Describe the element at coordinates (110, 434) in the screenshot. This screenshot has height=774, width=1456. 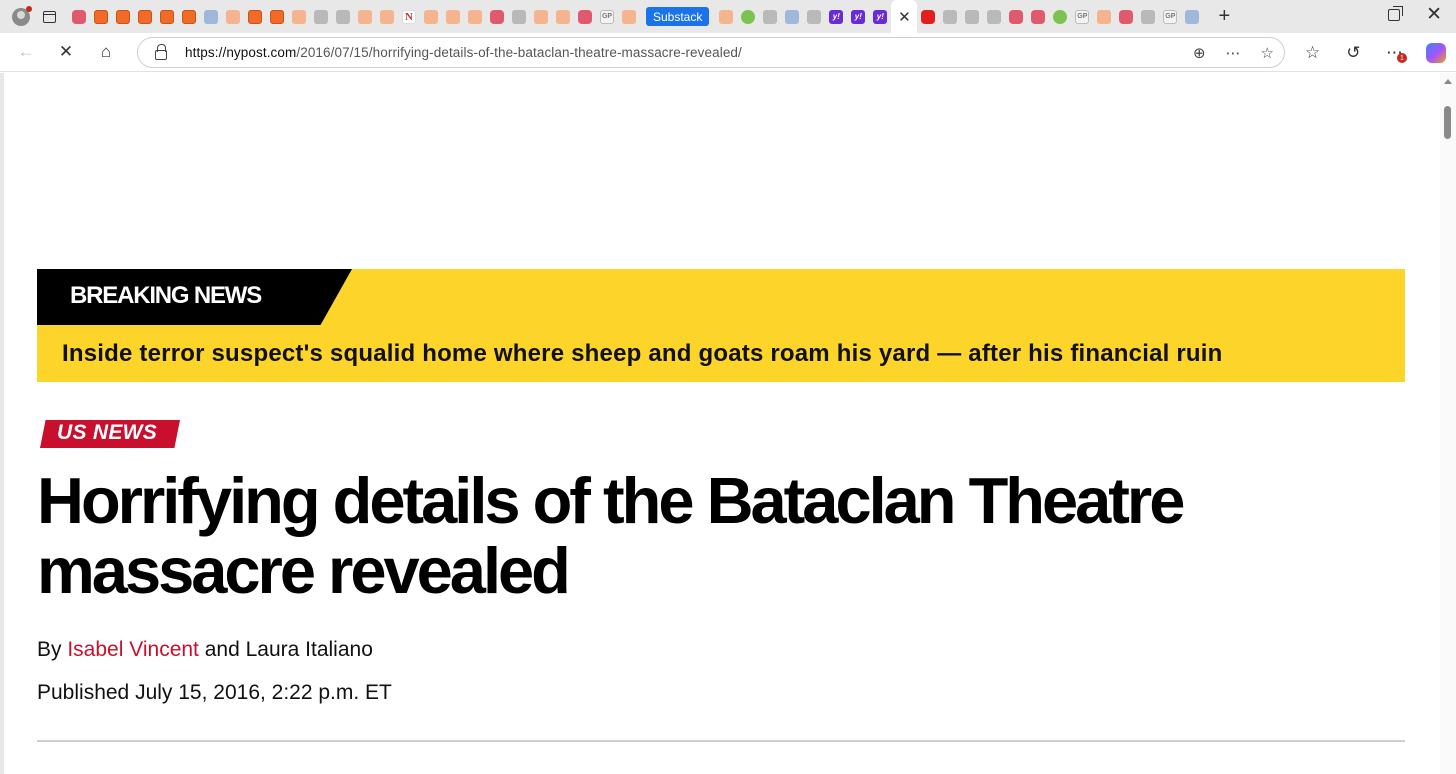
I see `section-tag: US NEWS` at that location.